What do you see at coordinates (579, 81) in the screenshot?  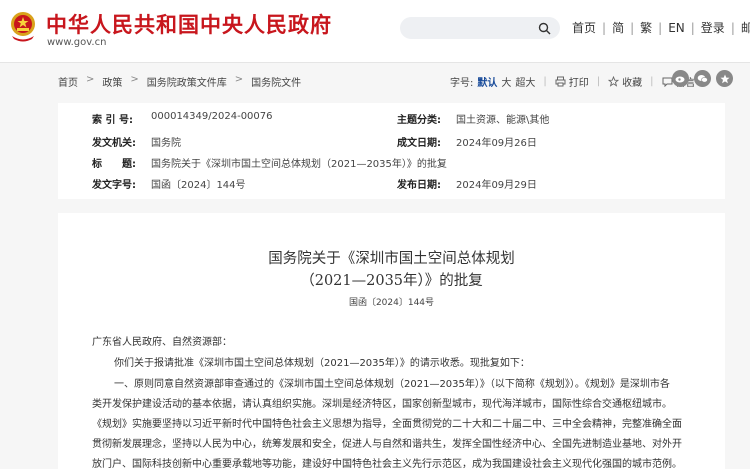 I see `print-button: 打印` at bounding box center [579, 81].